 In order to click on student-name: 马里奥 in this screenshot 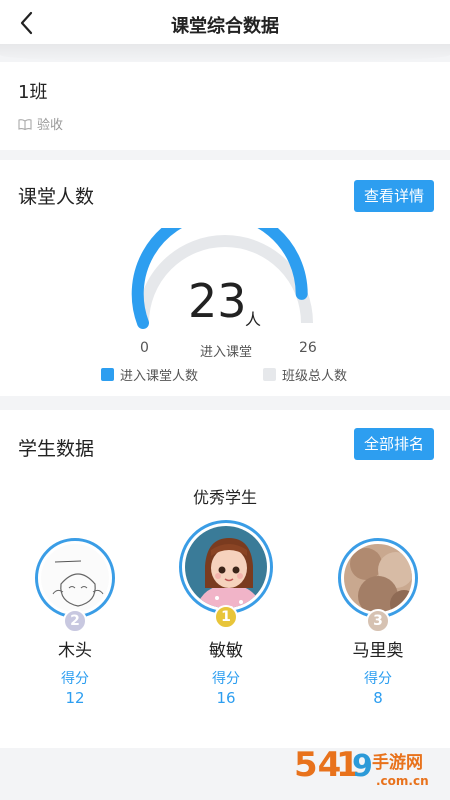, I will do `click(378, 651)`.